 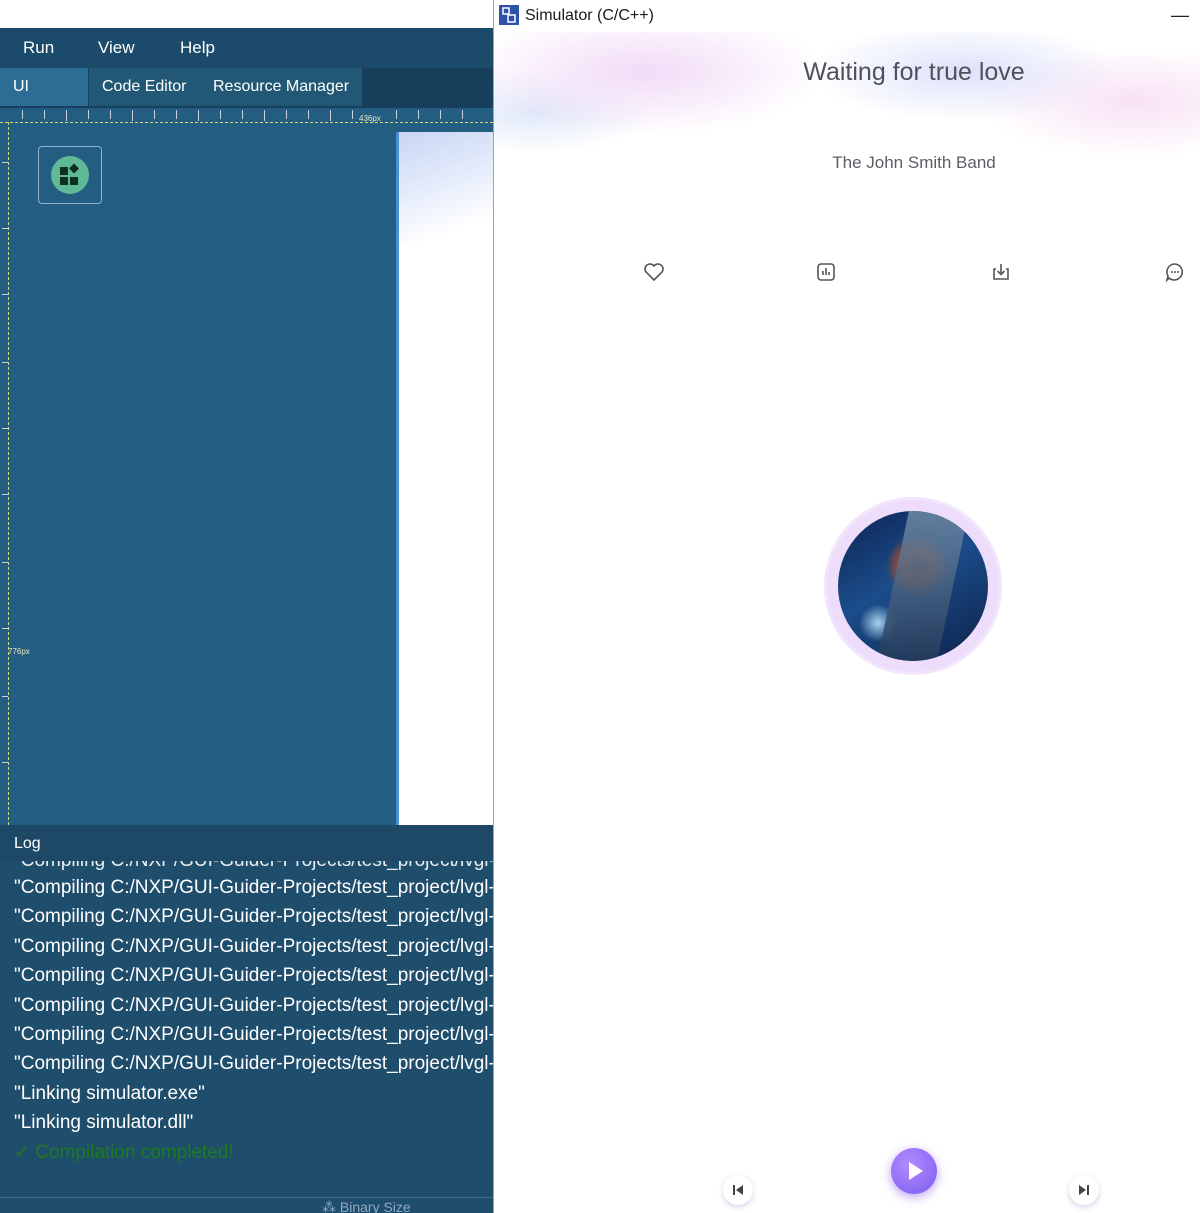 I want to click on previous-track-button, so click(x=738, y=1190).